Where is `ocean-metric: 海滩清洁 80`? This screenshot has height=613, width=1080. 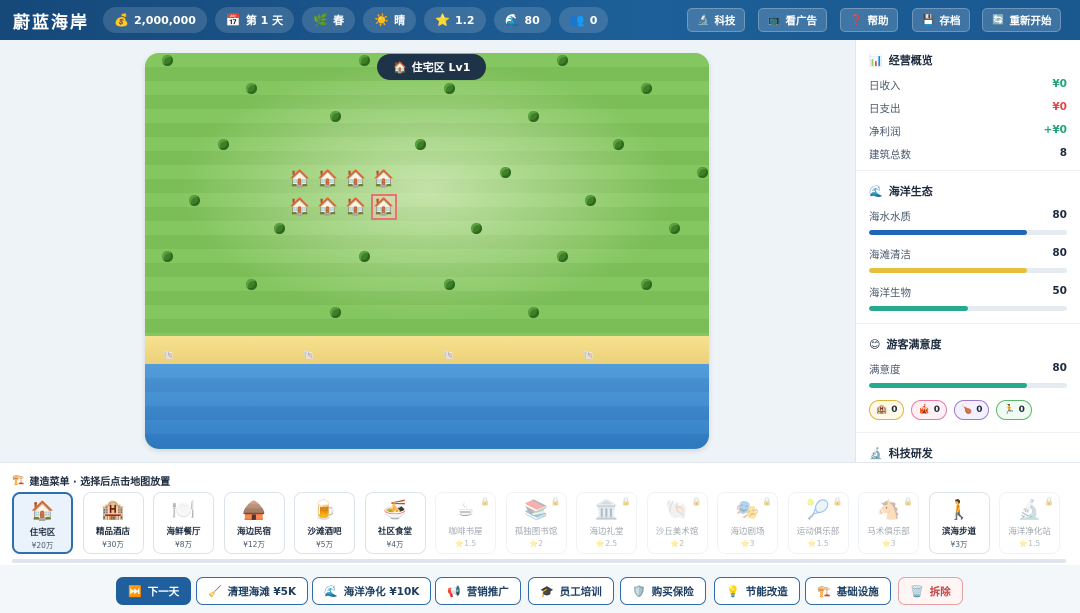
ocean-metric: 海滩清洁 80 is located at coordinates (968, 254).